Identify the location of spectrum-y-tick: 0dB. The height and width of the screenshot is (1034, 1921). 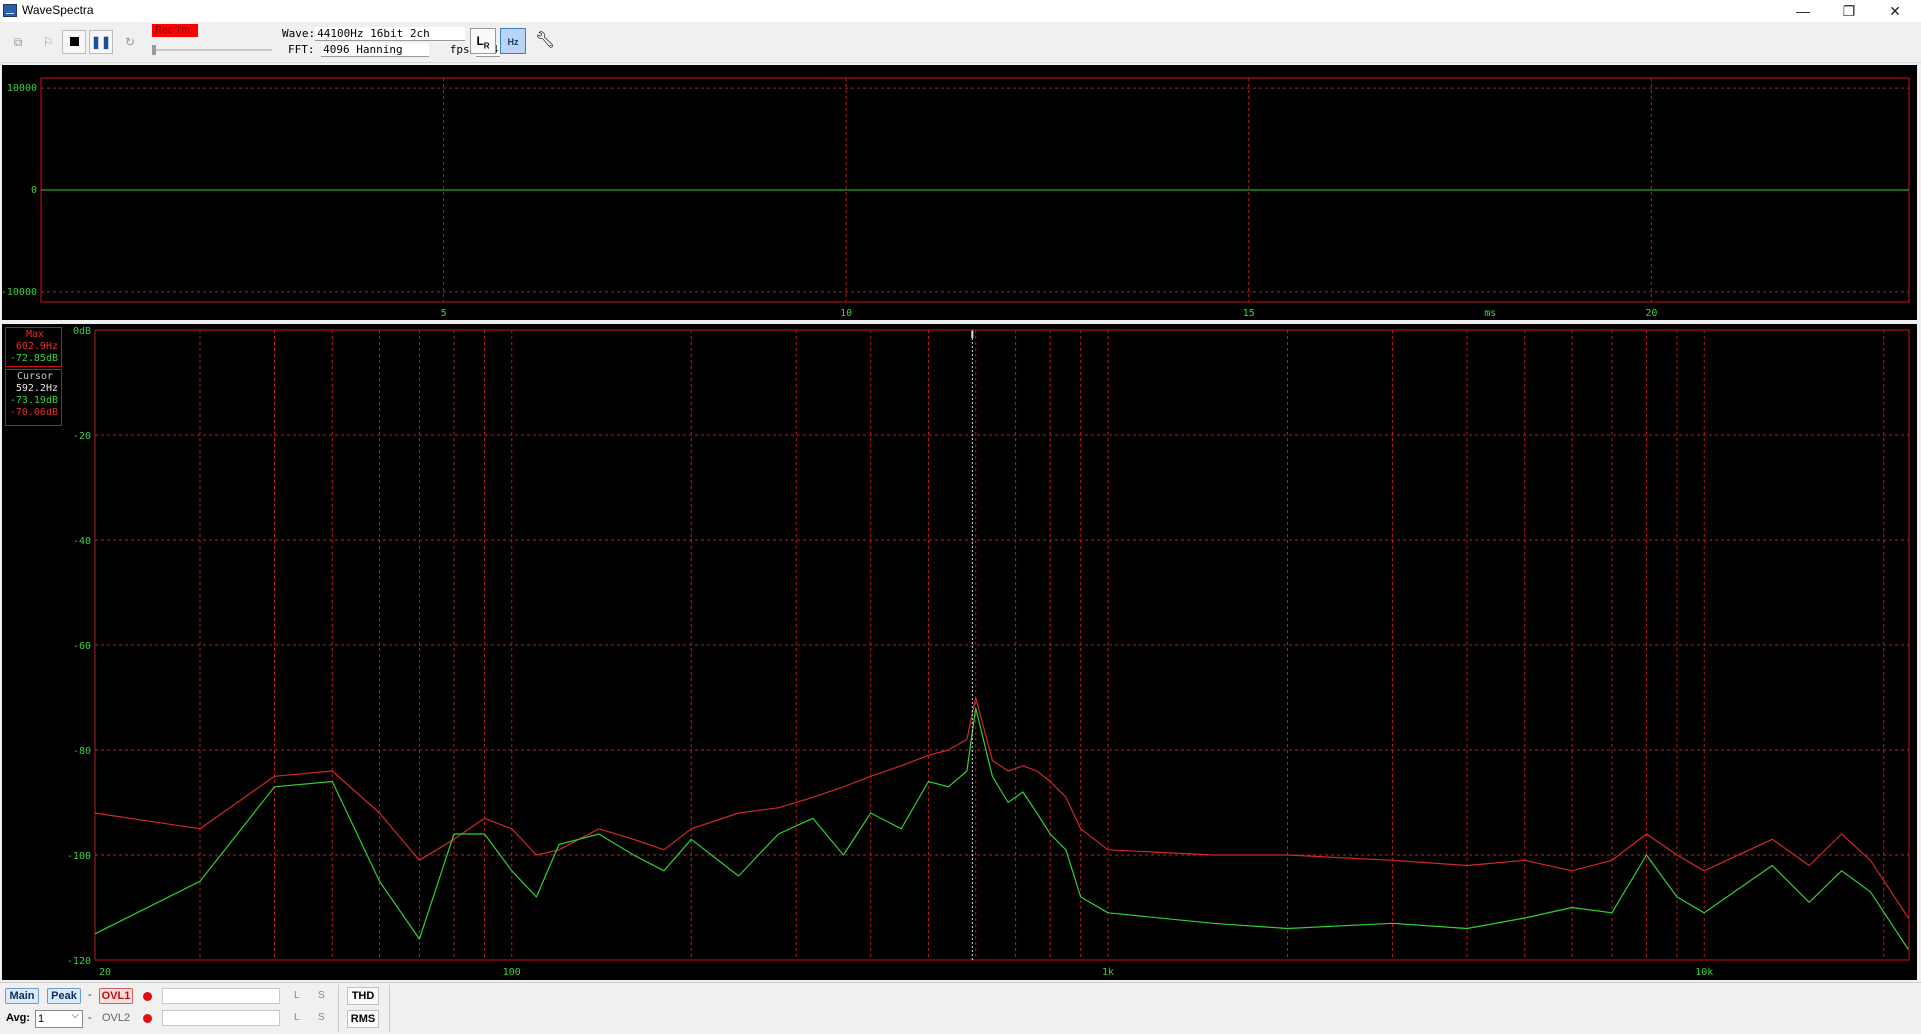
(82, 331).